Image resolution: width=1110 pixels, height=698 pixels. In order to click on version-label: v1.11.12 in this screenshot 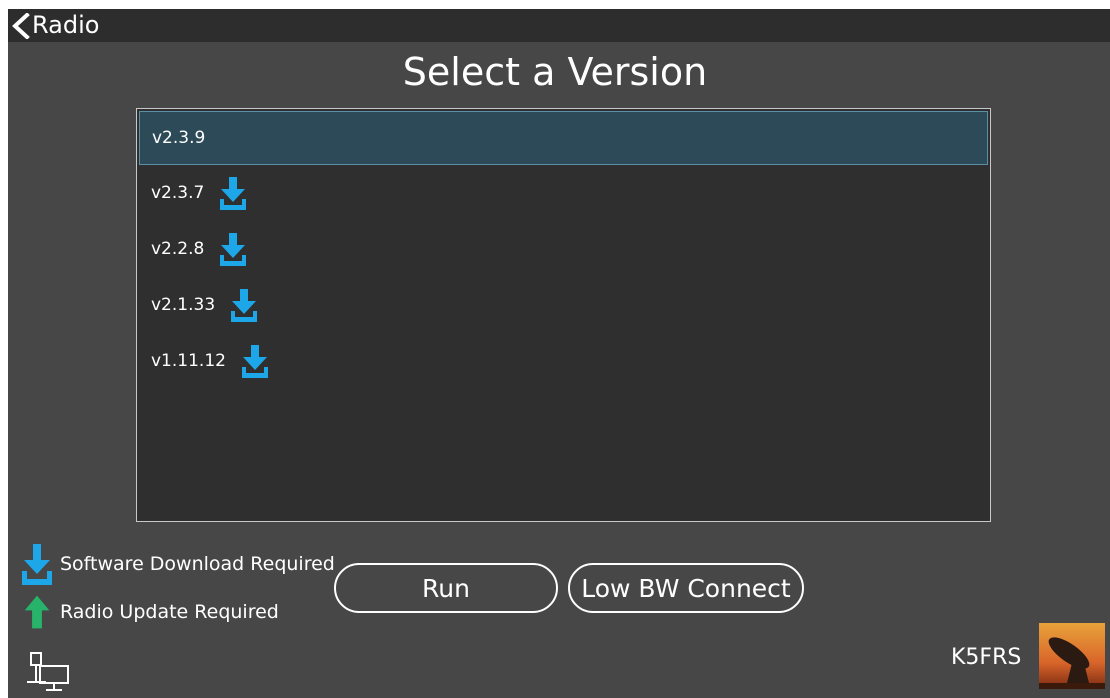, I will do `click(188, 361)`.